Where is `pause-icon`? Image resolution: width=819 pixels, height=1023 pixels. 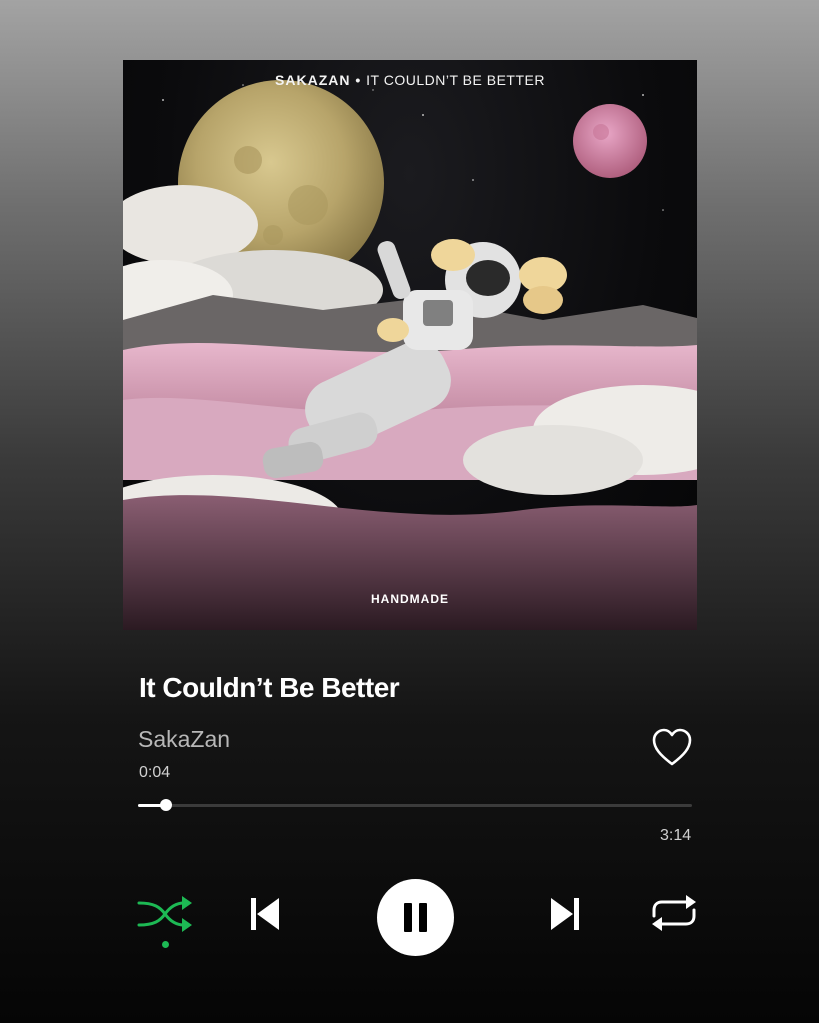
pause-icon is located at coordinates (415, 917).